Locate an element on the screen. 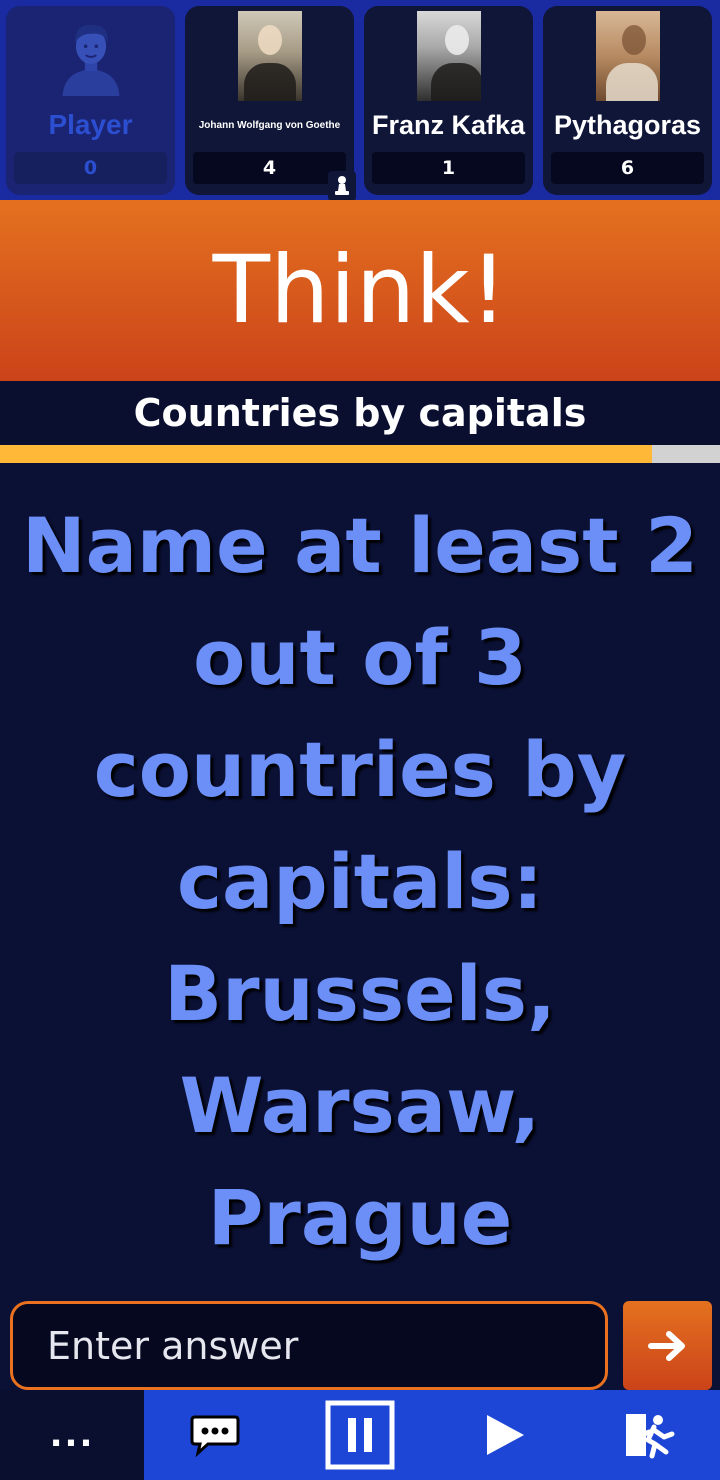 The height and width of the screenshot is (1480, 720). player-name: Player is located at coordinates (90, 124).